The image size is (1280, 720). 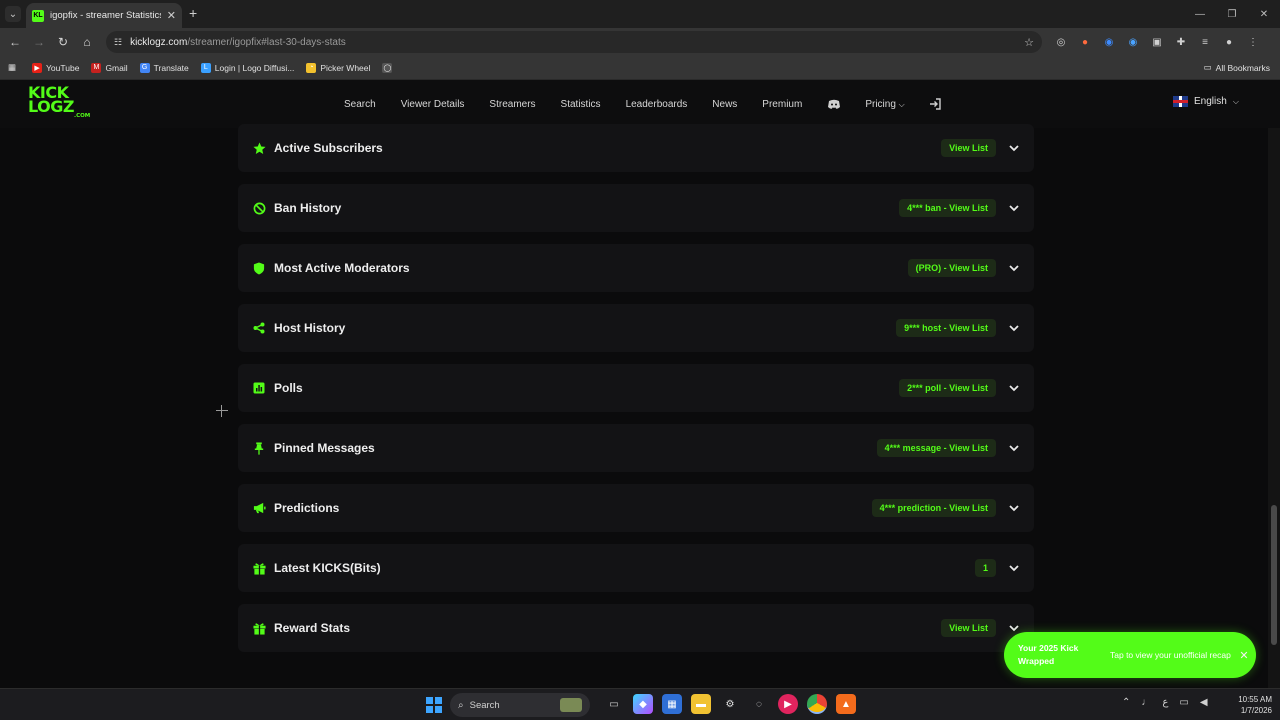 What do you see at coordinates (434, 705) in the screenshot?
I see `windows-start-button` at bounding box center [434, 705].